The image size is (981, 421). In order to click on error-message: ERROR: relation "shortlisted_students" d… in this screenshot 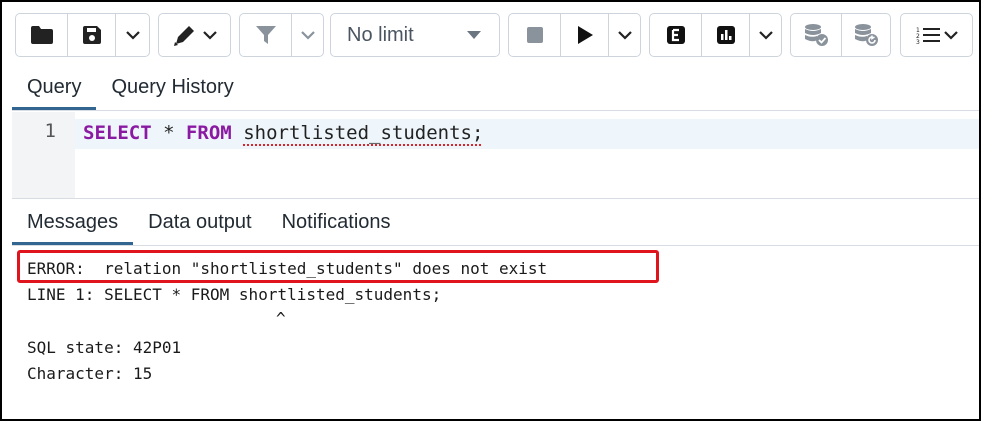, I will do `click(287, 268)`.